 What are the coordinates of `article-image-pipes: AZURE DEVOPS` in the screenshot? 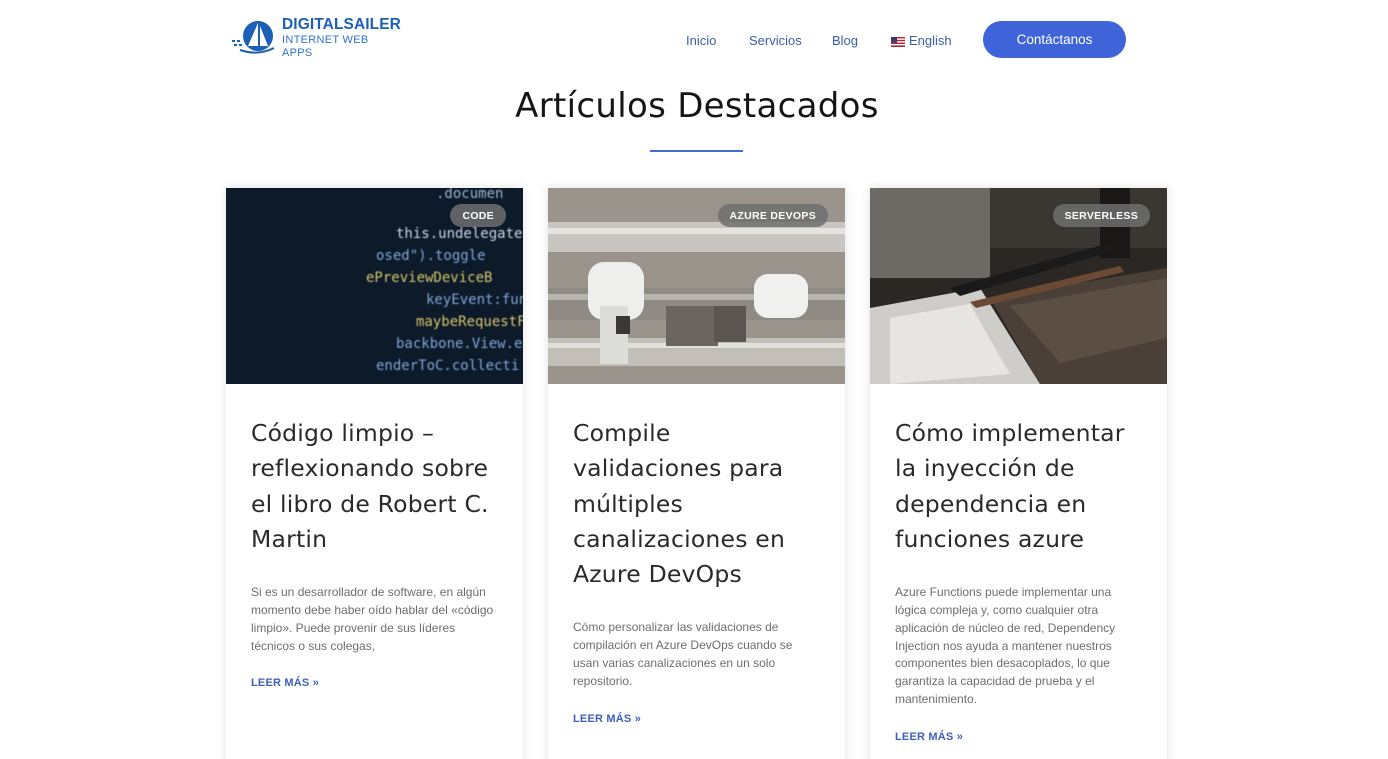 It's located at (696, 286).